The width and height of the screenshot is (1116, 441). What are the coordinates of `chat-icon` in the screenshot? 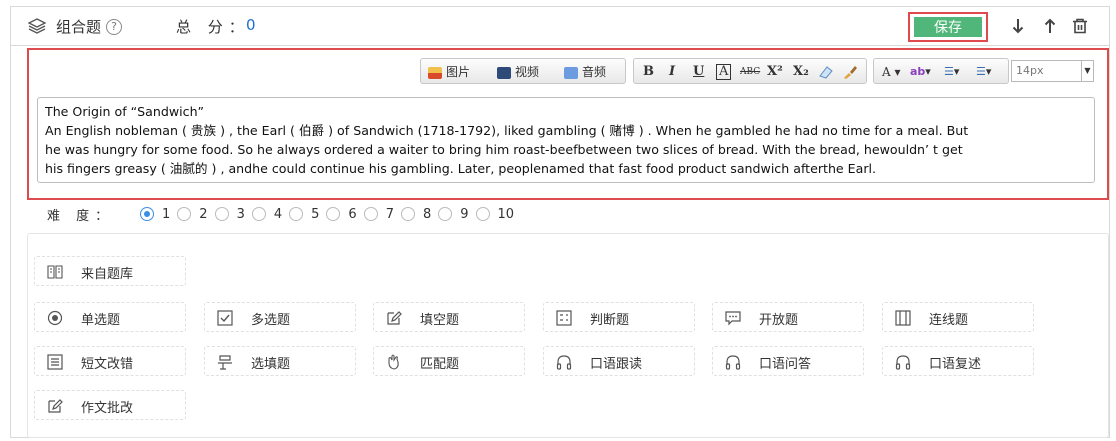 It's located at (733, 318).